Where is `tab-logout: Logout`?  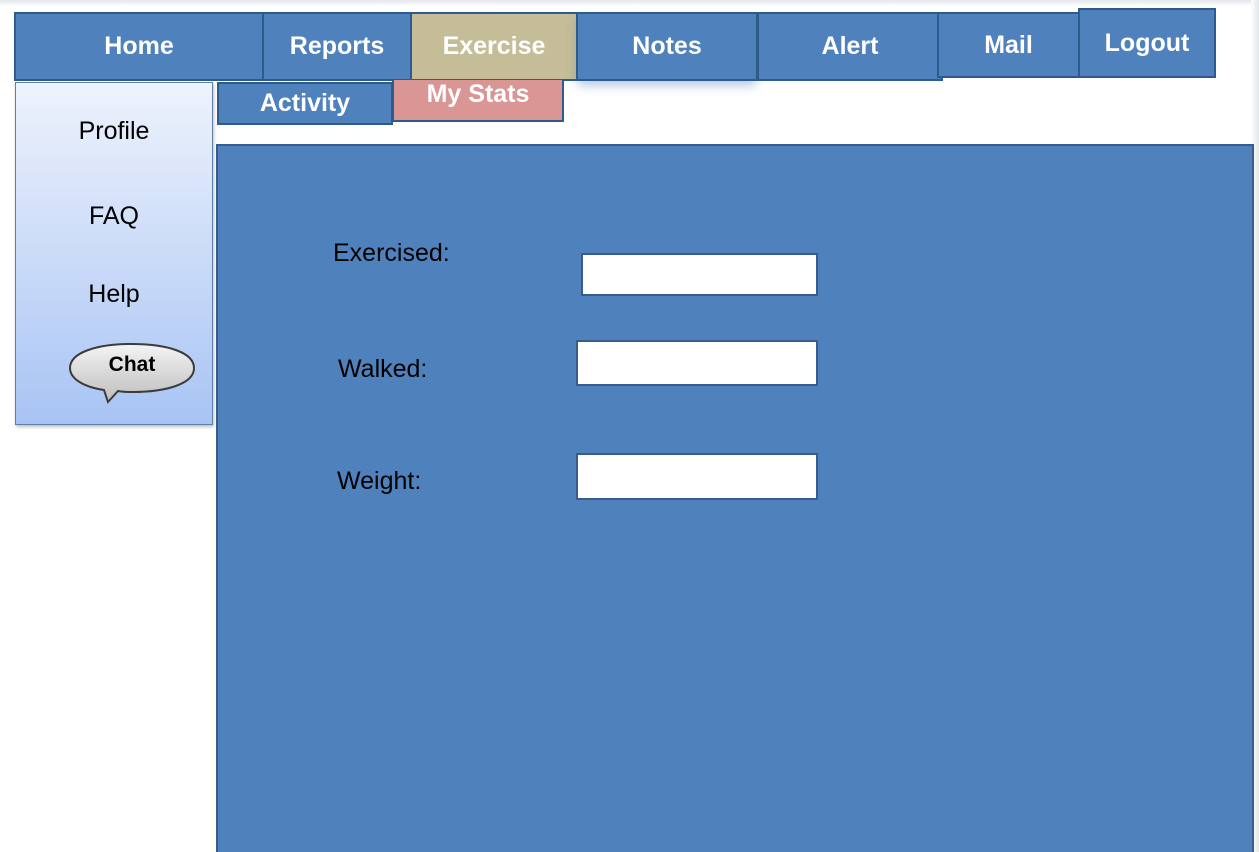 tab-logout: Logout is located at coordinates (1147, 43).